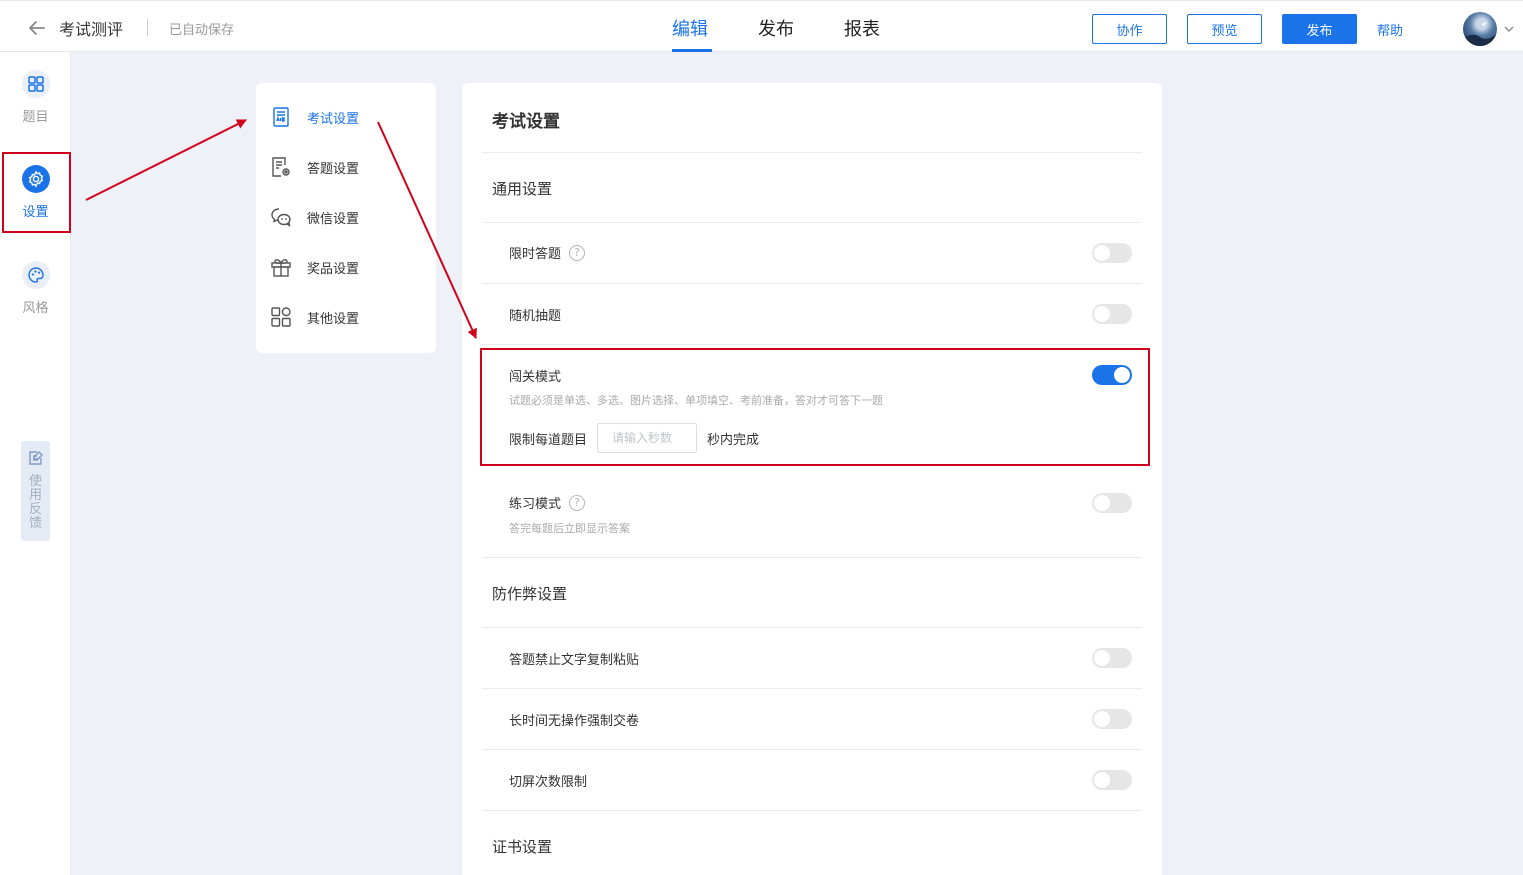  Describe the element at coordinates (35, 84) in the screenshot. I see `grid-icon` at that location.